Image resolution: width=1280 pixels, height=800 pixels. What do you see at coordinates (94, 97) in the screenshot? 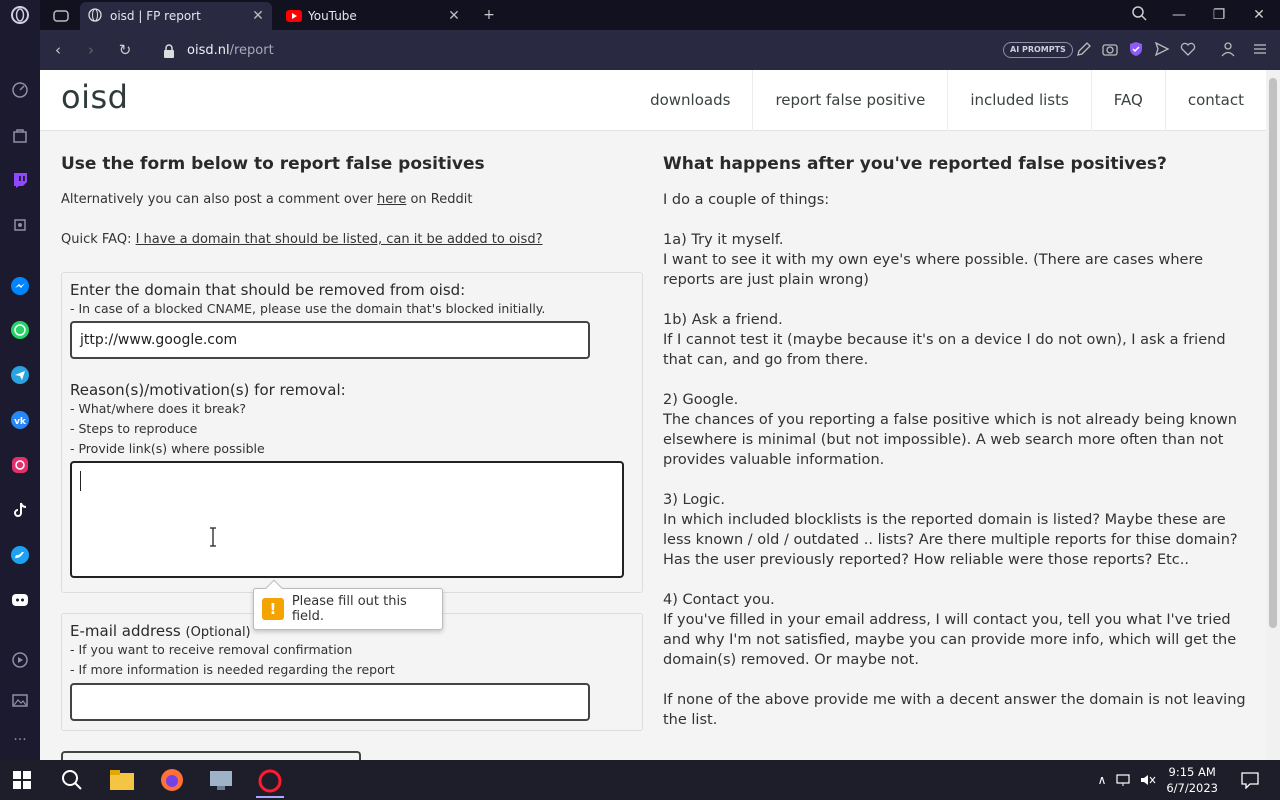
I see `site-logo: oisd` at bounding box center [94, 97].